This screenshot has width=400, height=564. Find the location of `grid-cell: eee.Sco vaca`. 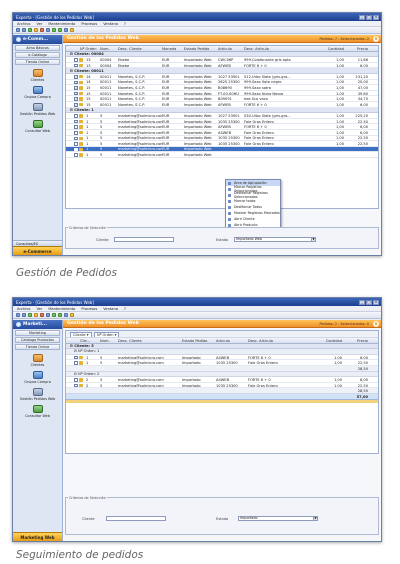

grid-cell: eee.Sco vaca is located at coordinates (256, 99).